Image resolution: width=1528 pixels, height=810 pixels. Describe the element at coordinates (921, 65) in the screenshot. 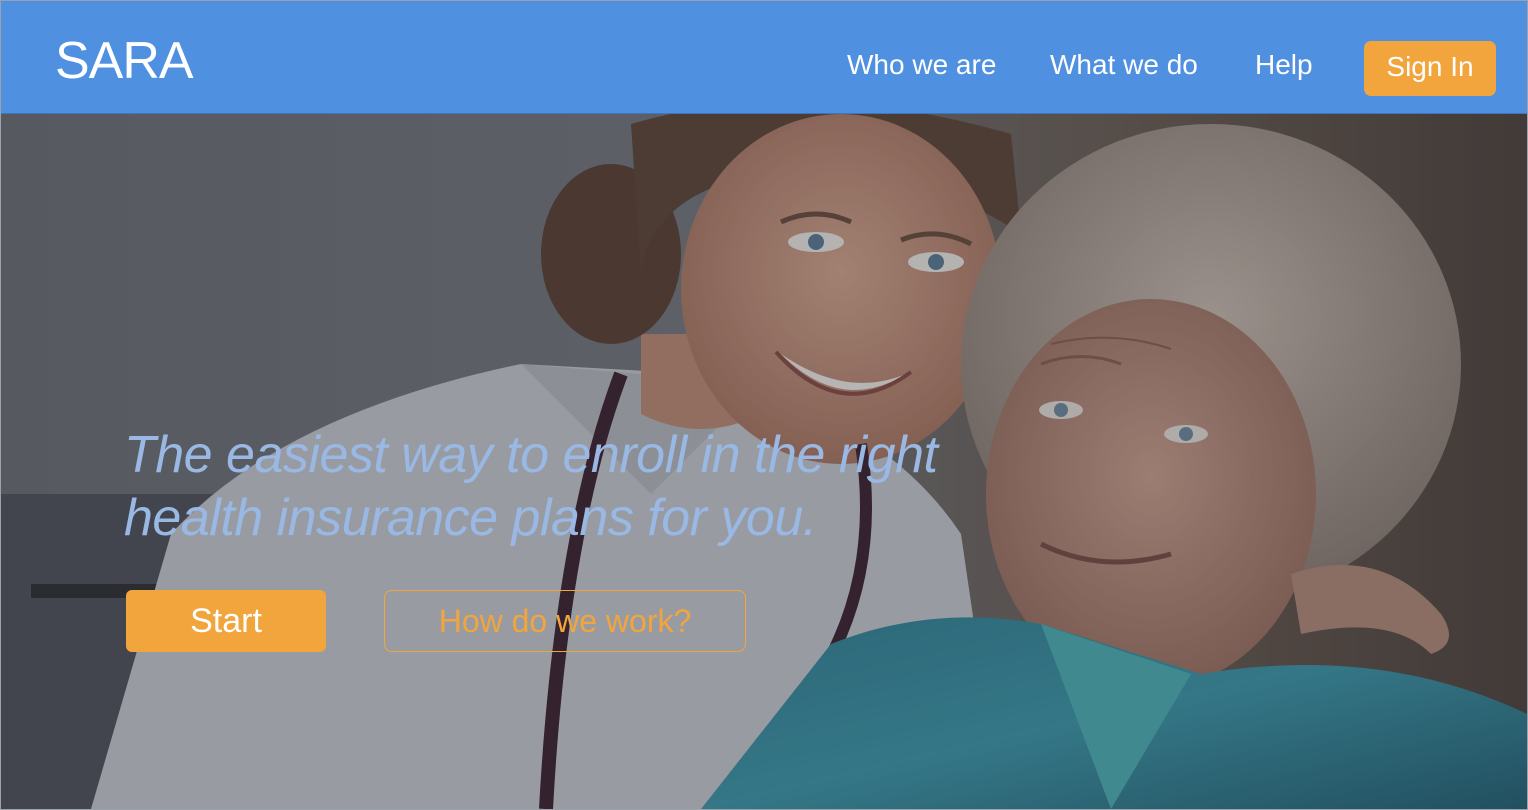

I see `nav-link-who-we-are: Who we are` at that location.